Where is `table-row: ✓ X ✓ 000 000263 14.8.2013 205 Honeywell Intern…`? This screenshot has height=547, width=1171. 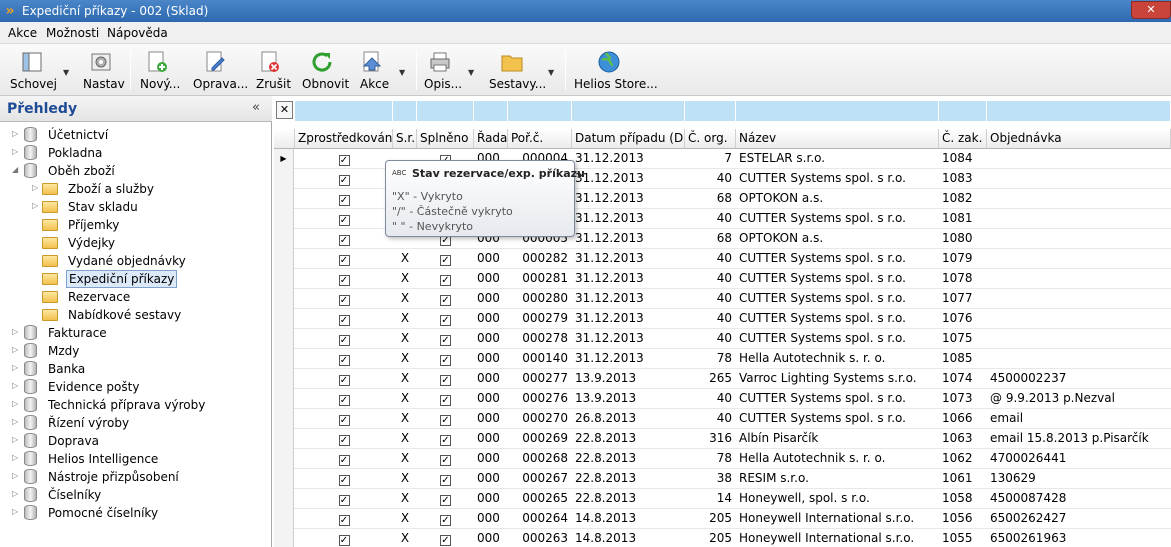
table-row: ✓ X ✓ 000 000263 14.8.2013 205 Honeywell Intern… is located at coordinates (722, 538).